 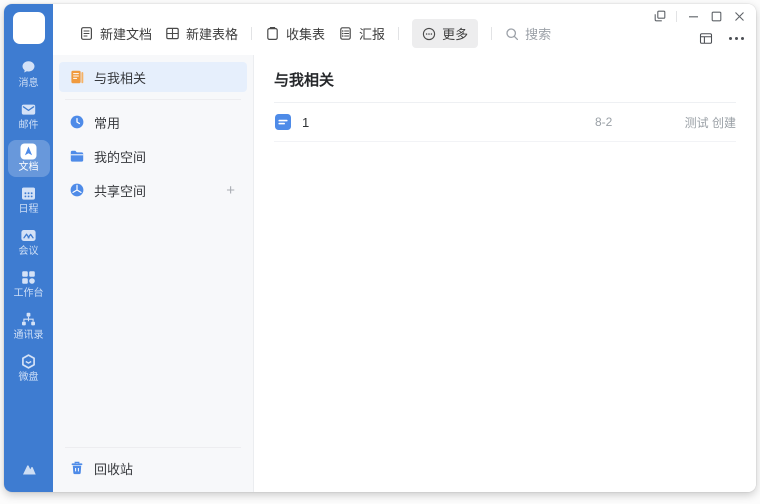 What do you see at coordinates (429, 34) in the screenshot?
I see `more-circle-icon` at bounding box center [429, 34].